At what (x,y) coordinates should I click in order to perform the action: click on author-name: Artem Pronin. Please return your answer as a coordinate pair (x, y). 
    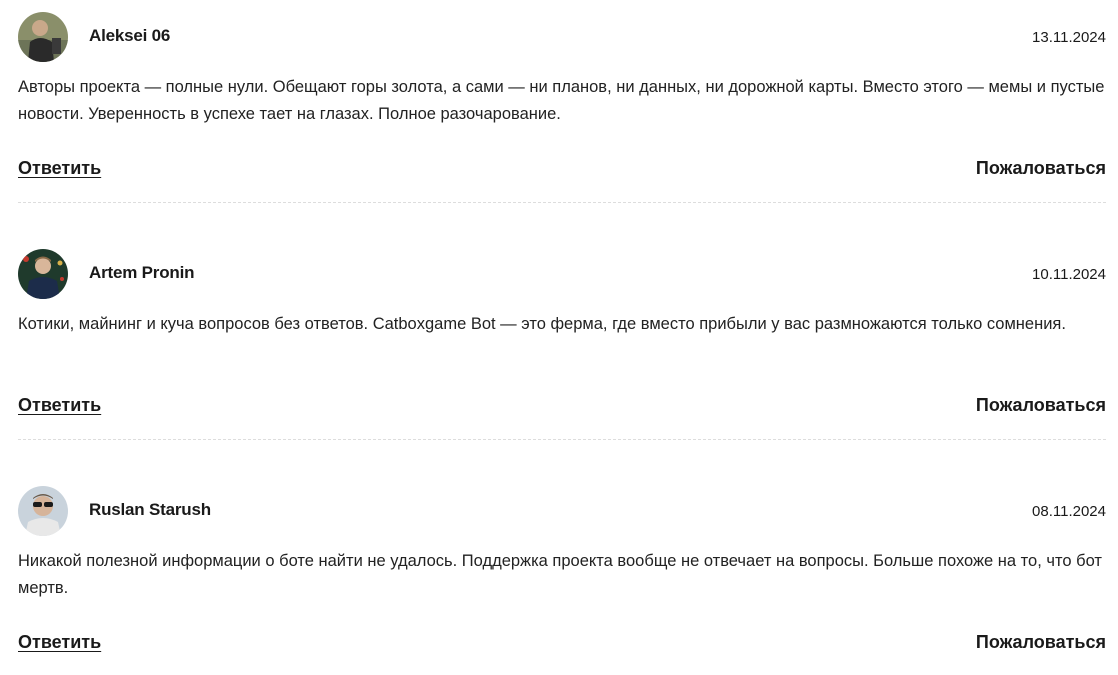
    Looking at the image, I should click on (142, 272).